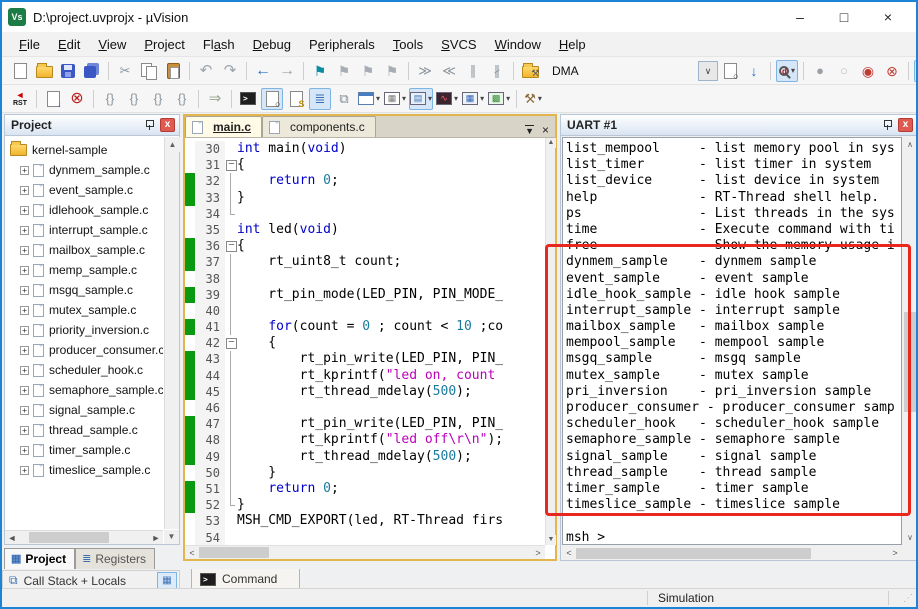  What do you see at coordinates (342, 44) in the screenshot?
I see `menu-peripherals: Peripherals` at bounding box center [342, 44].